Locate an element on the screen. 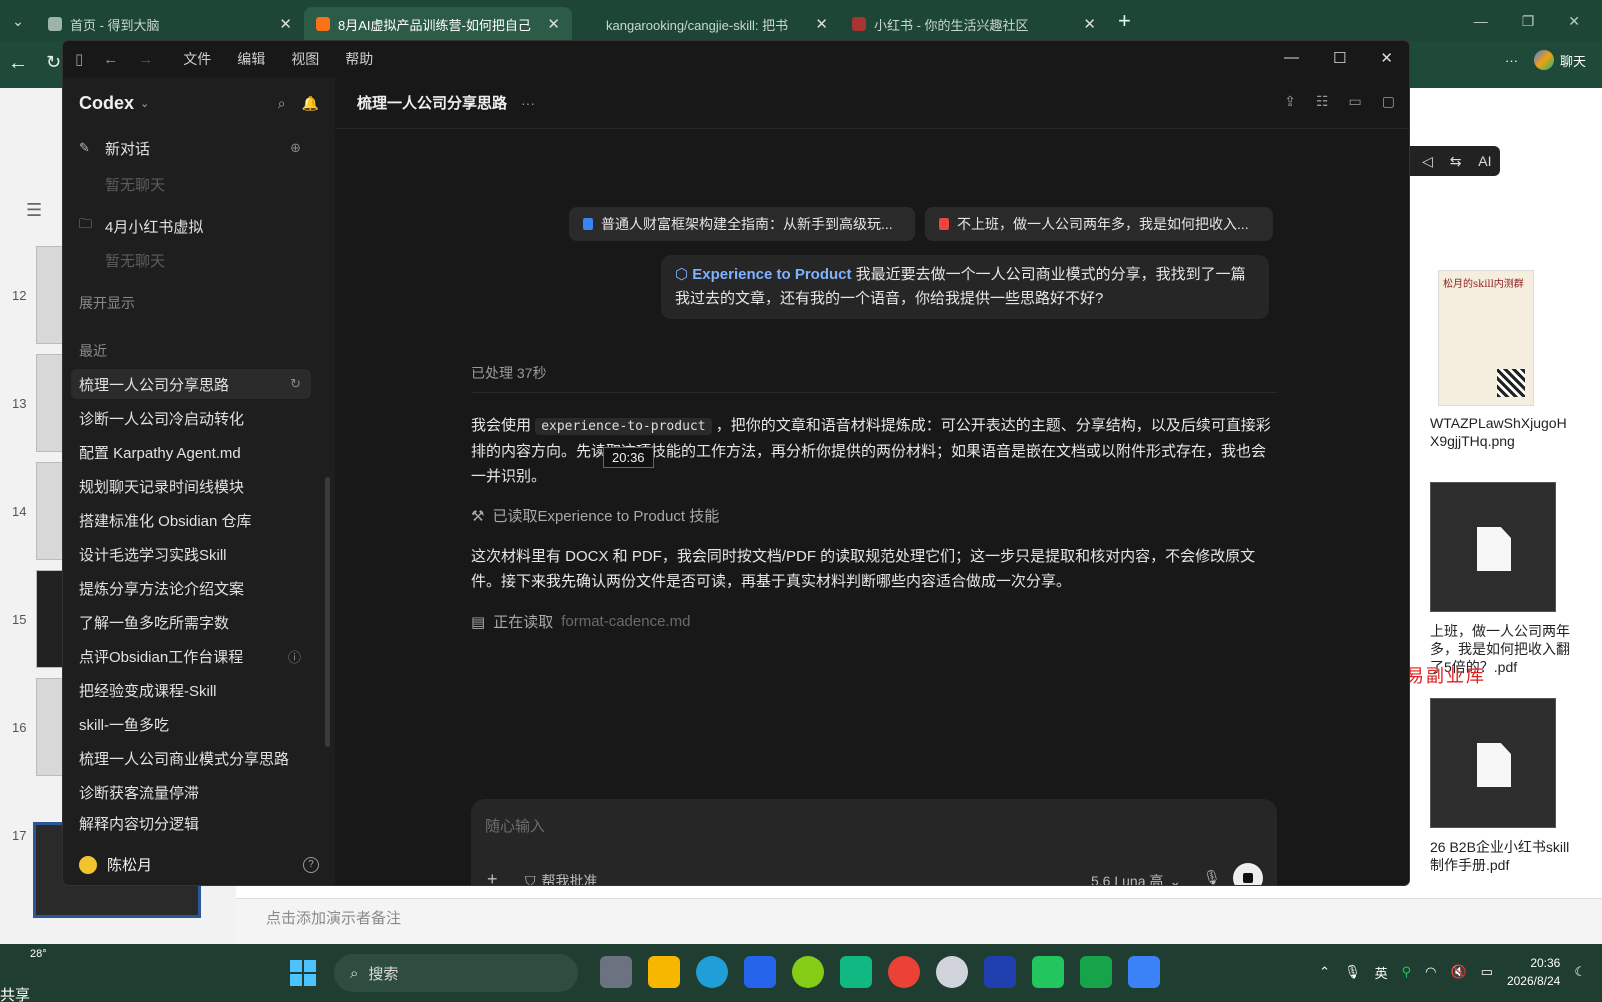  processed-time: 已处理 37秒 is located at coordinates (508, 373).